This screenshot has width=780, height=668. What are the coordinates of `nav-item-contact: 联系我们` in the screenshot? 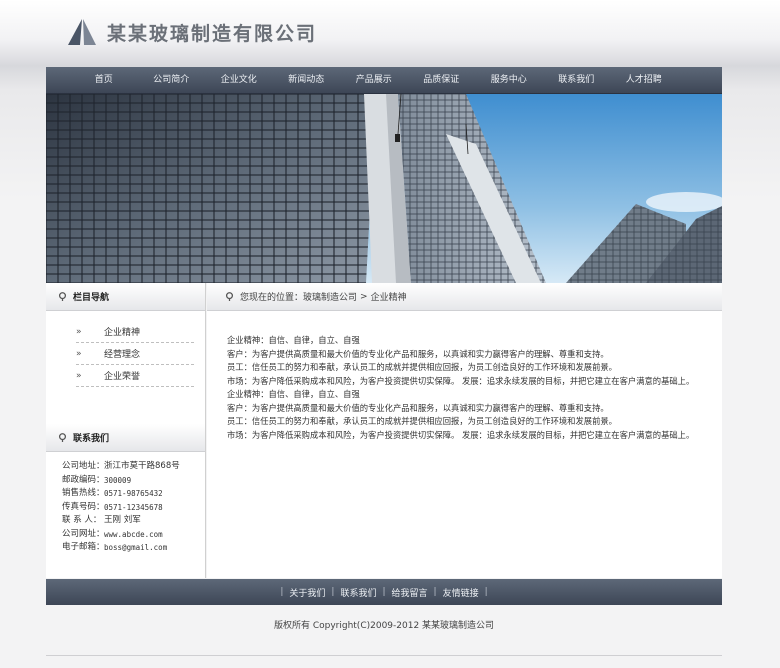 It's located at (577, 80).